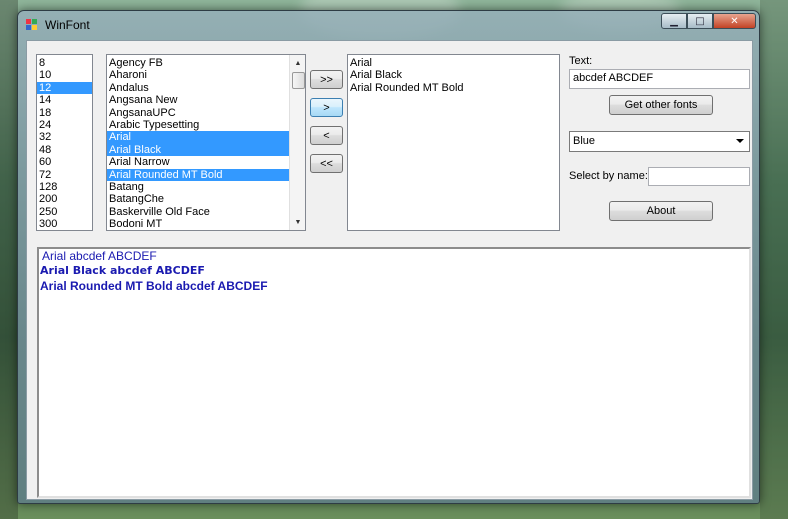 The width and height of the screenshot is (788, 519). Describe the element at coordinates (64, 137) in the screenshot. I see `size-list-item: 32` at that location.